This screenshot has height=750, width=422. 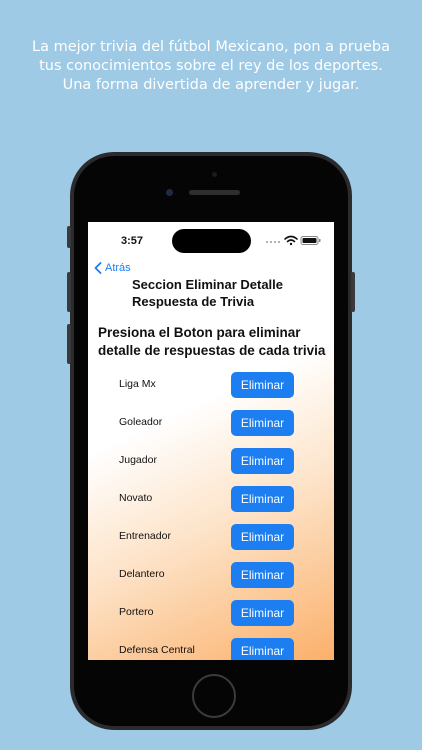 I want to click on trivia-label: Entrenador, so click(x=145, y=536).